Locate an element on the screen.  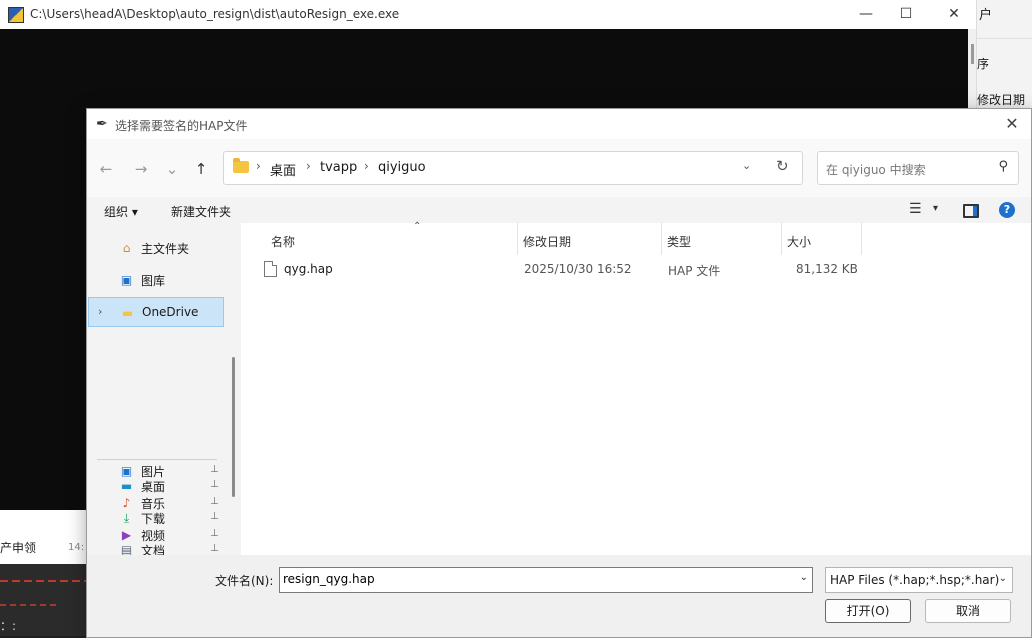
sidebar-item-downloads: ⤓ 下载 ⊥ is located at coordinates (156, 518).